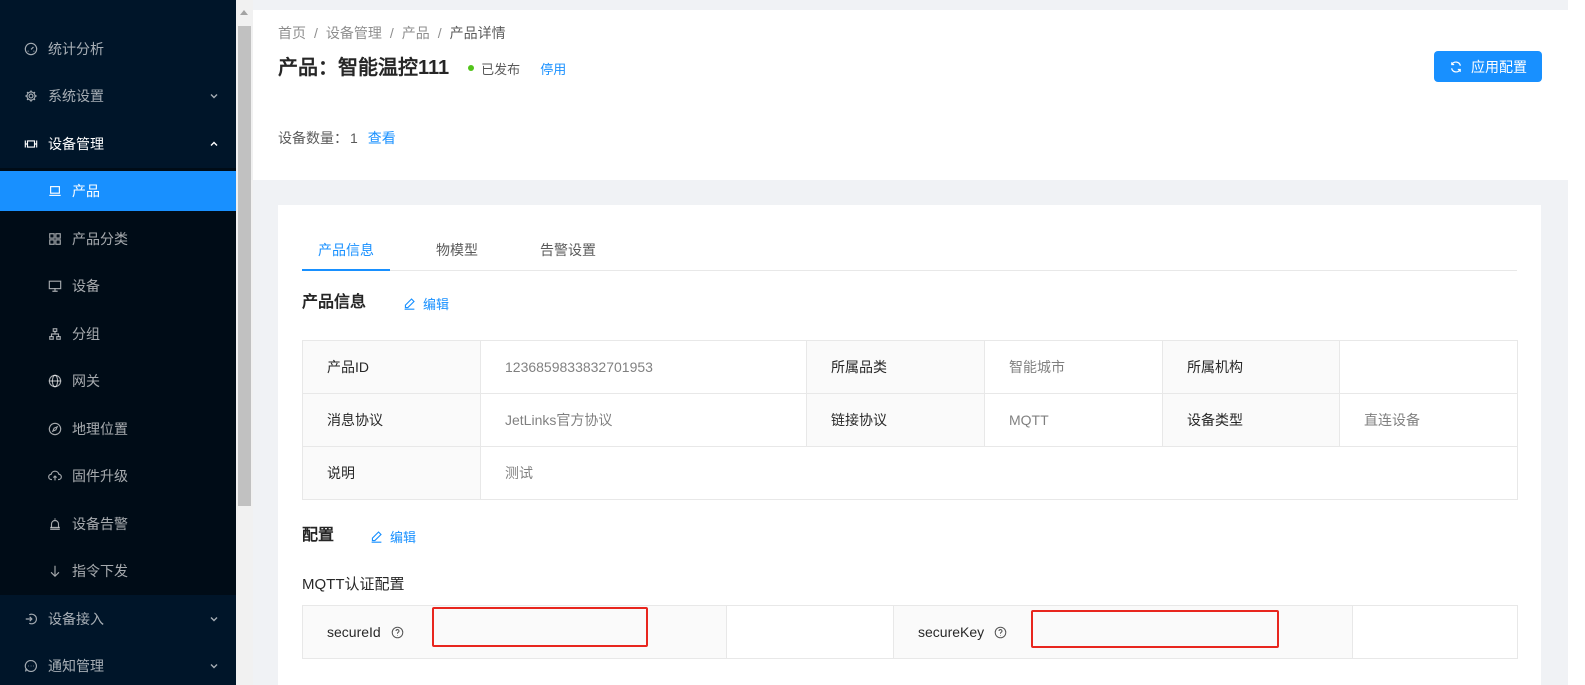 Image resolution: width=1585 pixels, height=685 pixels. What do you see at coordinates (1251, 420) in the screenshot?
I see `label-device-type: 设备类型` at bounding box center [1251, 420].